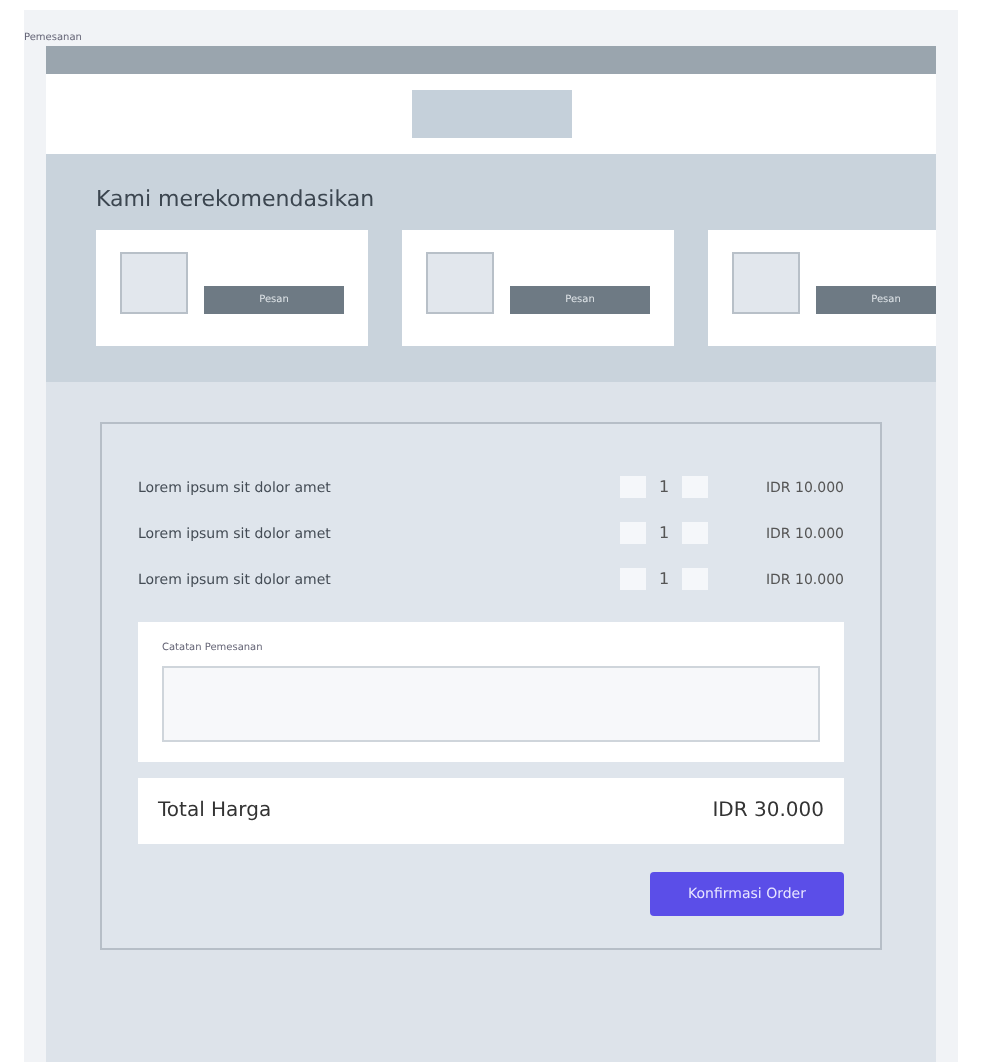 The width and height of the screenshot is (982, 1062). I want to click on section-title: Kami merekomendasikan, so click(236, 199).